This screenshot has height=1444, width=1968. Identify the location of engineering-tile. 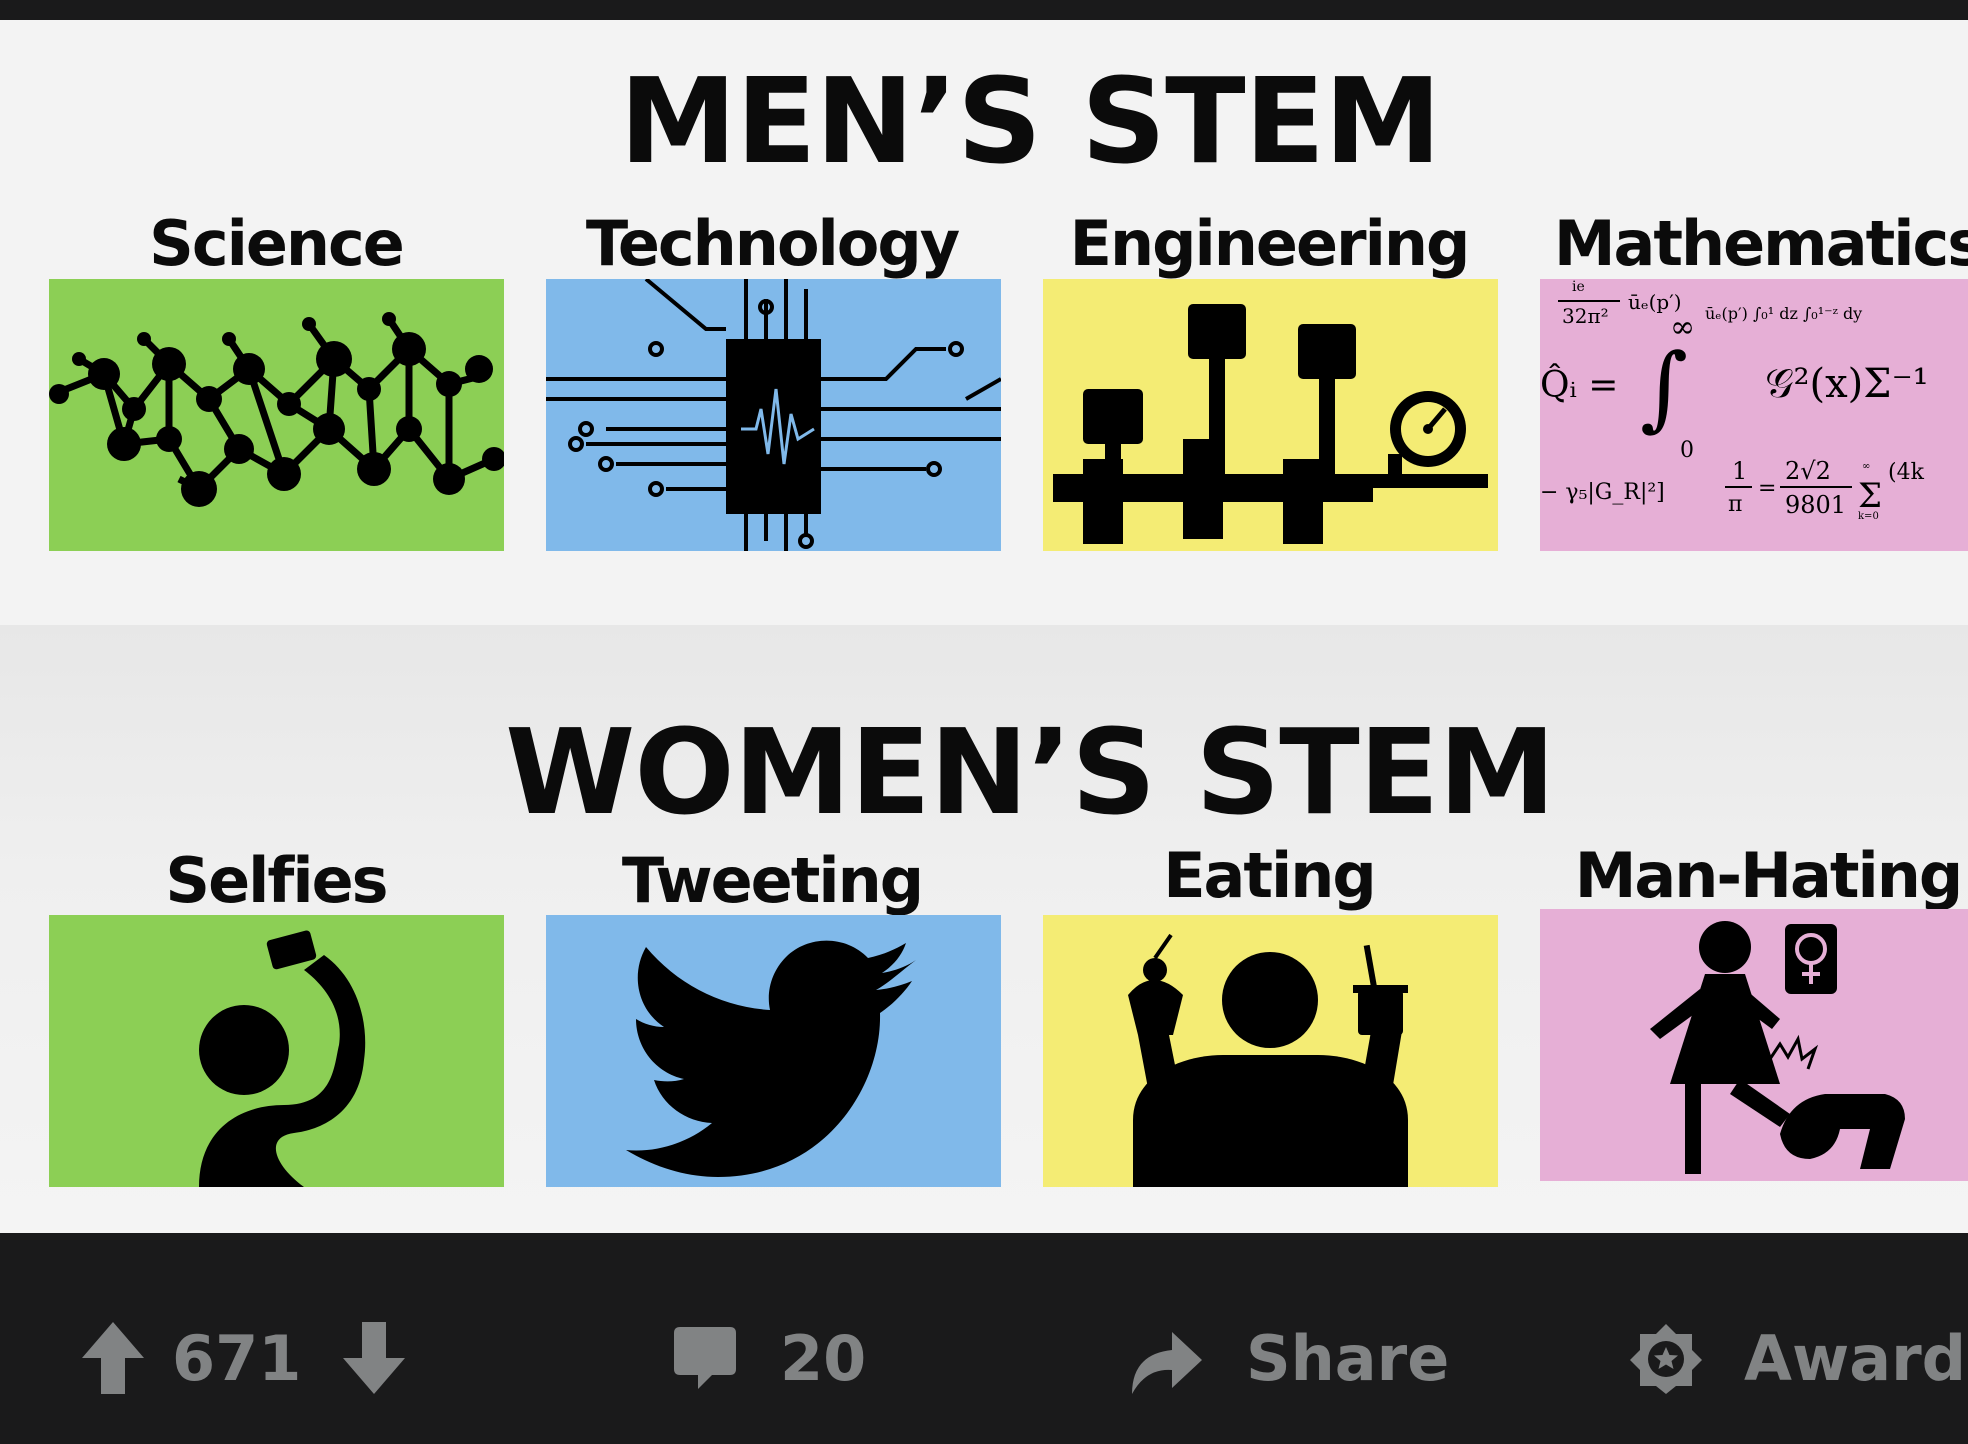
(1270, 415).